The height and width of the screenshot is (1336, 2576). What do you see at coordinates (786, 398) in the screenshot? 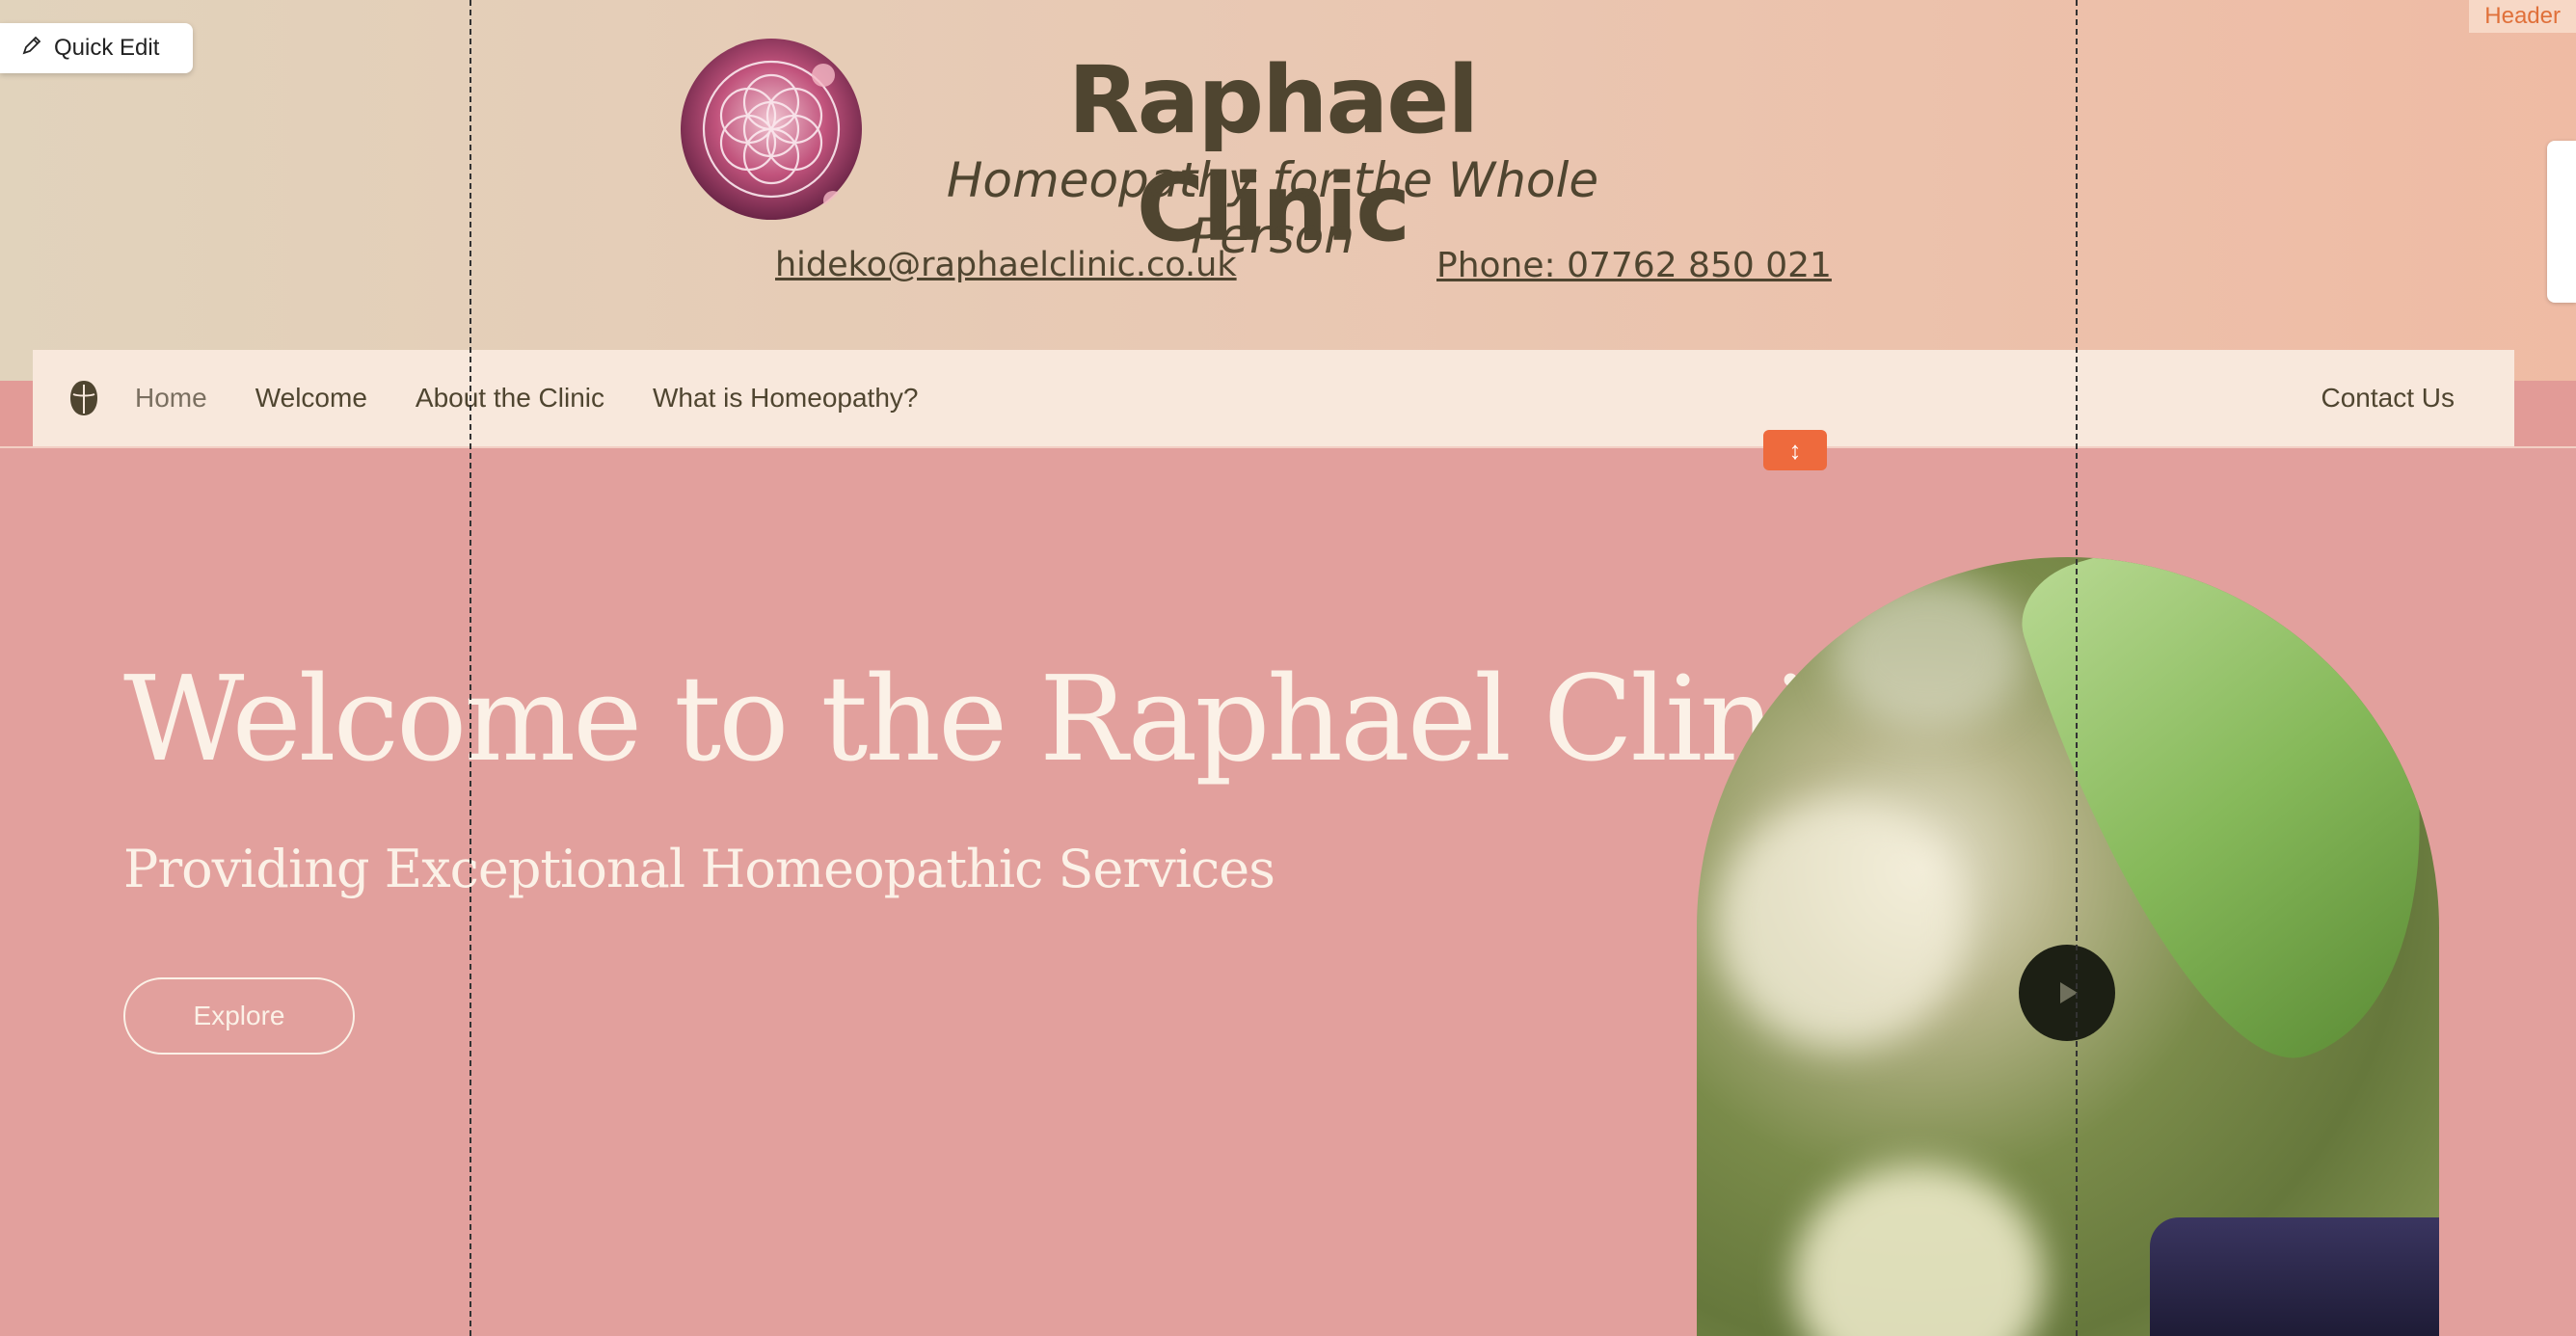
I see `nav-item-homeopathy: What is Homeopathy?` at bounding box center [786, 398].